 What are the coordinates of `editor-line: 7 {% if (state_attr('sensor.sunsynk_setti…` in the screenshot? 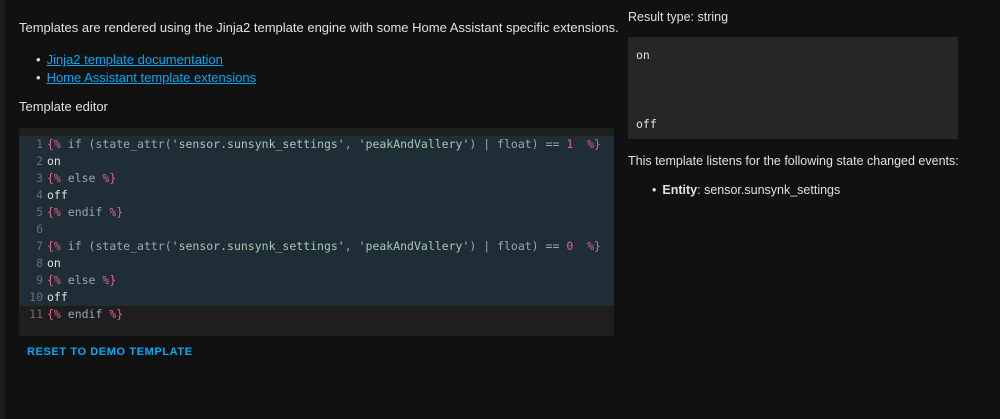 It's located at (316, 246).